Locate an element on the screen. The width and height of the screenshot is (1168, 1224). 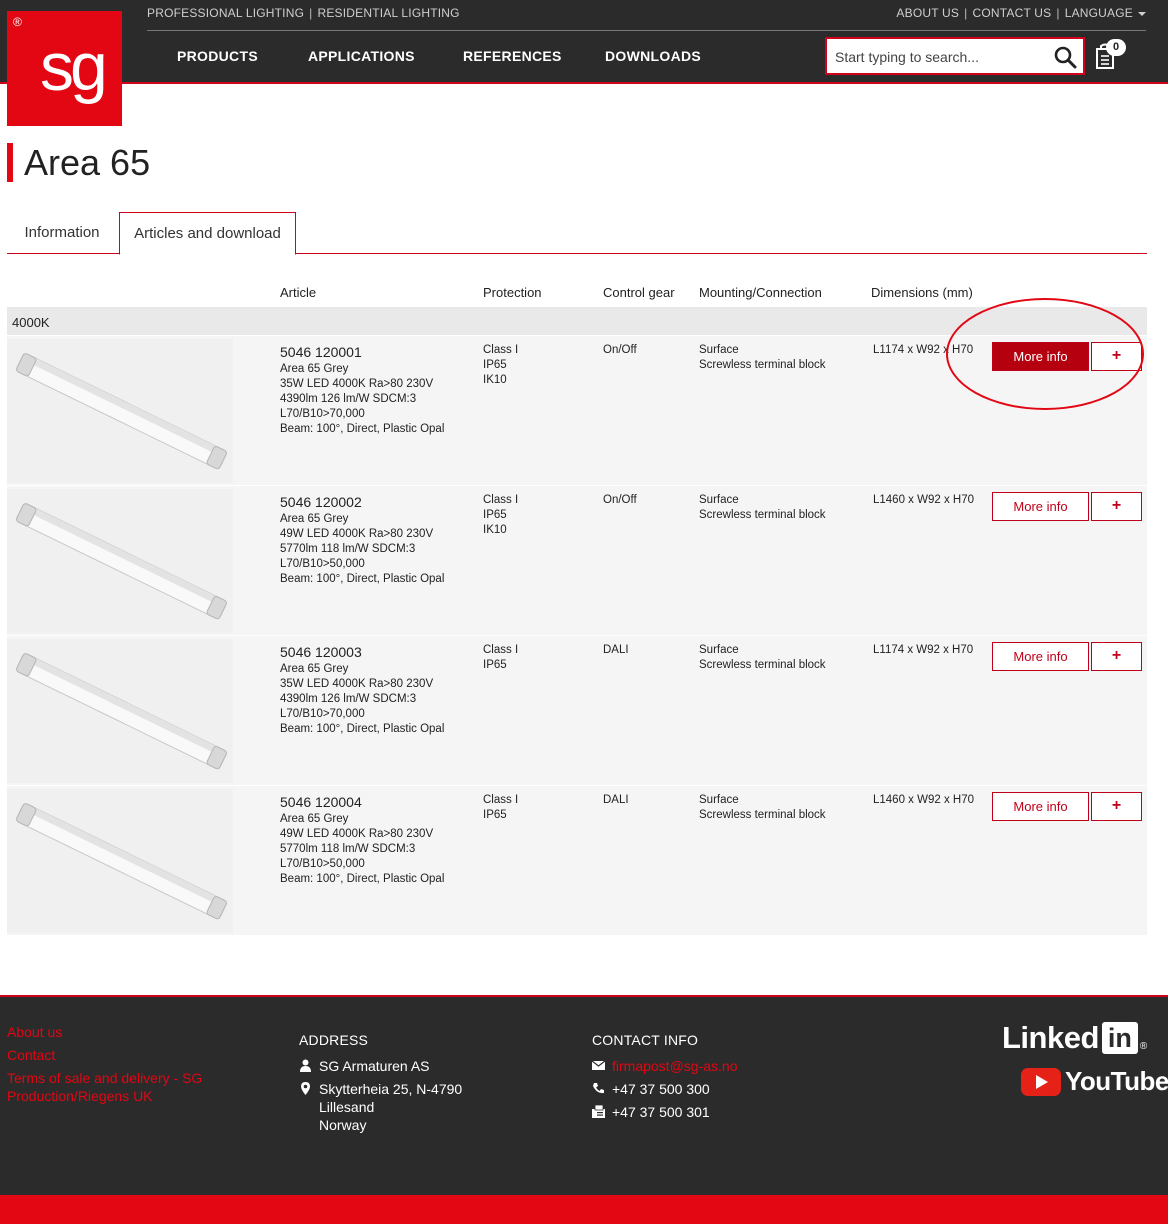
nav-downloads: DOWNLOADS is located at coordinates (653, 56).